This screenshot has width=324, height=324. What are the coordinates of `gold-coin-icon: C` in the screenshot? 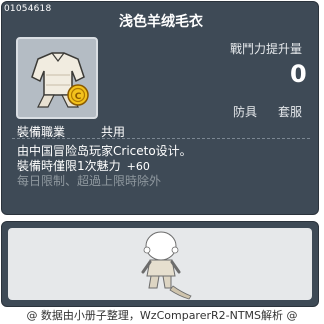 It's located at (78, 95).